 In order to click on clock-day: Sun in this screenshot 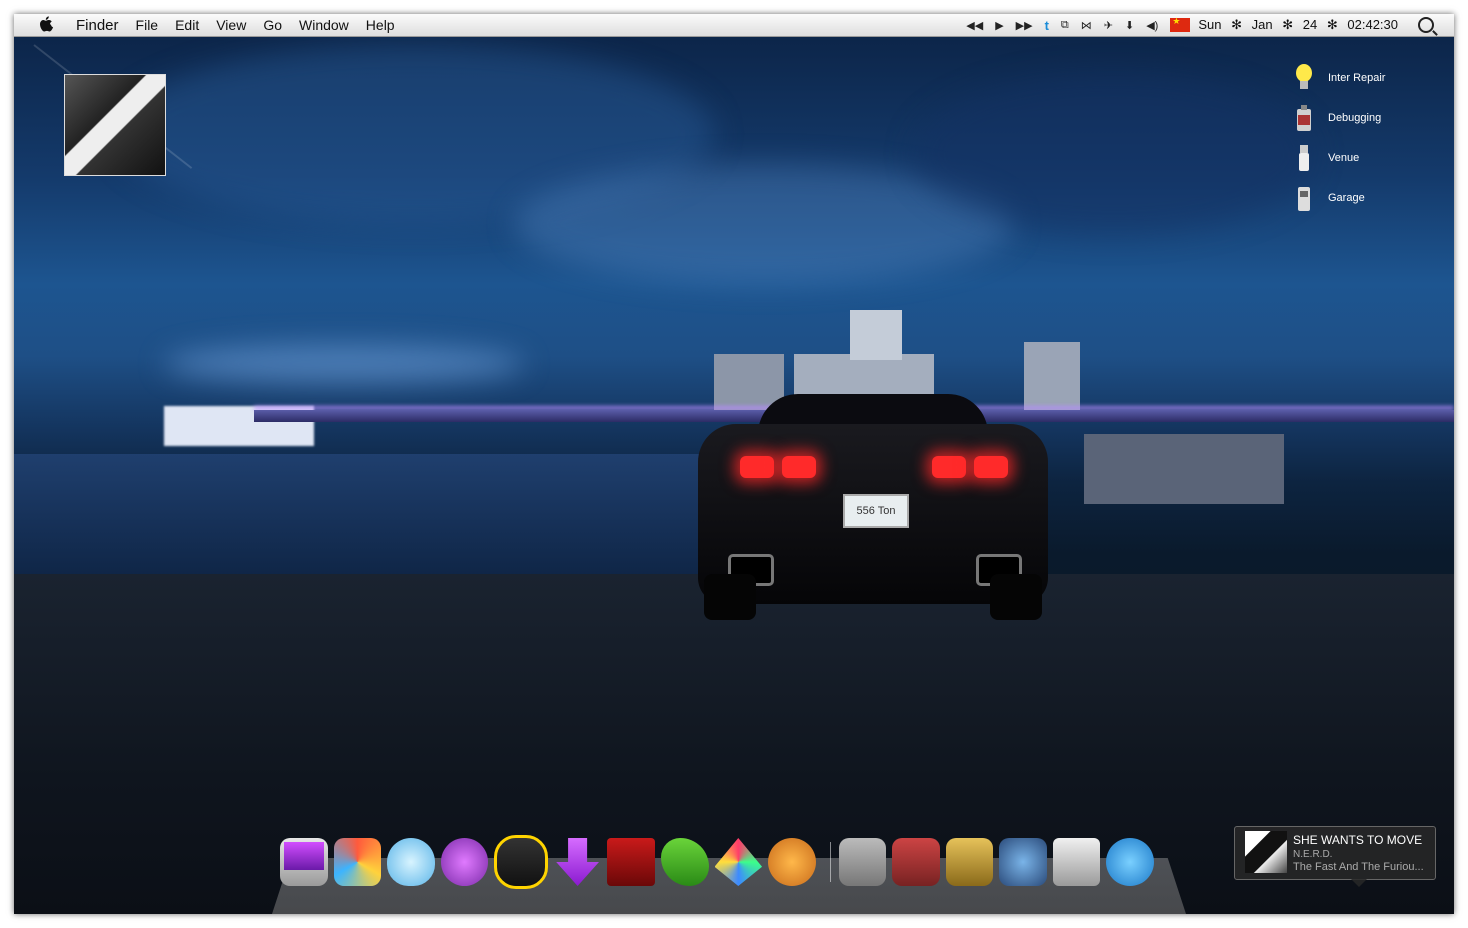, I will do `click(1210, 24)`.